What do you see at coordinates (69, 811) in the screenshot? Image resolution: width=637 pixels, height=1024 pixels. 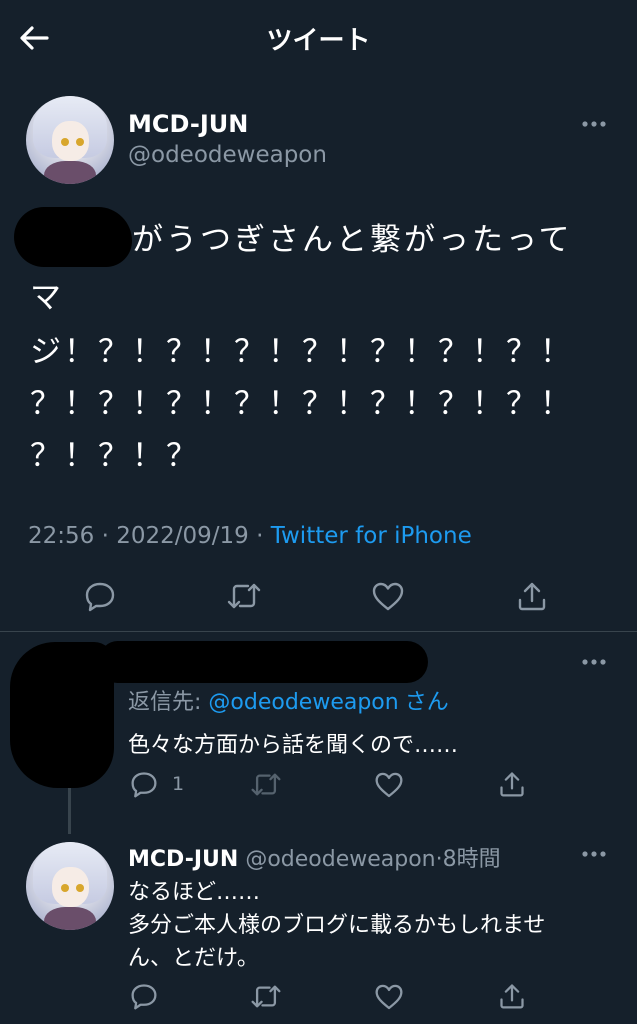 I see `thread-line` at bounding box center [69, 811].